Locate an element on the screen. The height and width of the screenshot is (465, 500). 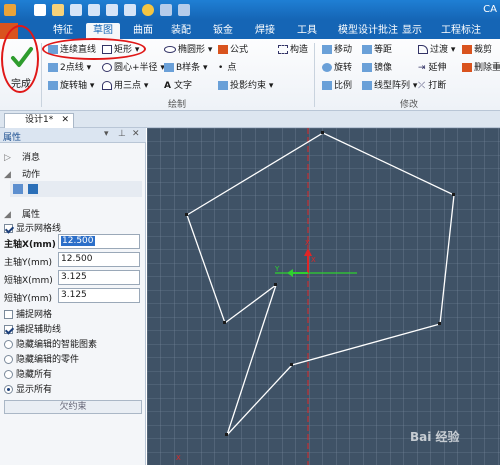
radio-hide-smart: 隐藏编辑的智能图素 is located at coordinates (50, 343).